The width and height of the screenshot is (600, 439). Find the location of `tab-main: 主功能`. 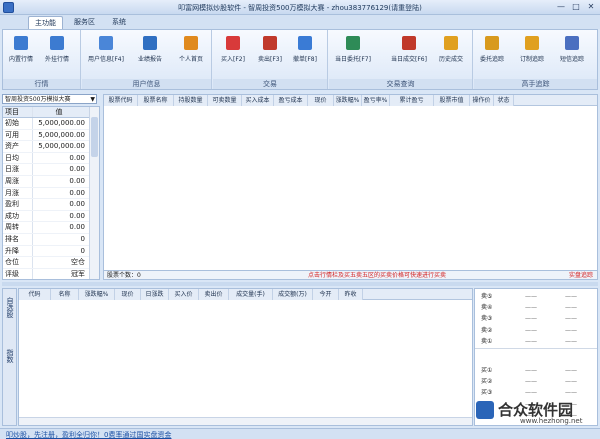

tab-main: 主功能 is located at coordinates (45, 22).